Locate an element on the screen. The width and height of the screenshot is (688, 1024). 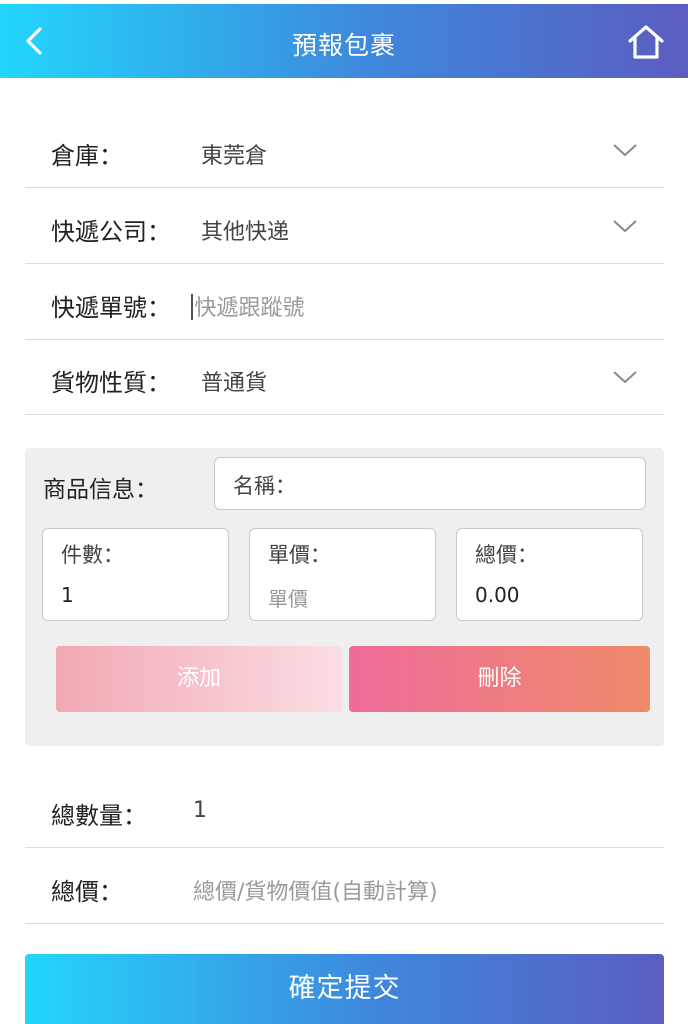
page-title: 預報包裹 is located at coordinates (343, 45).